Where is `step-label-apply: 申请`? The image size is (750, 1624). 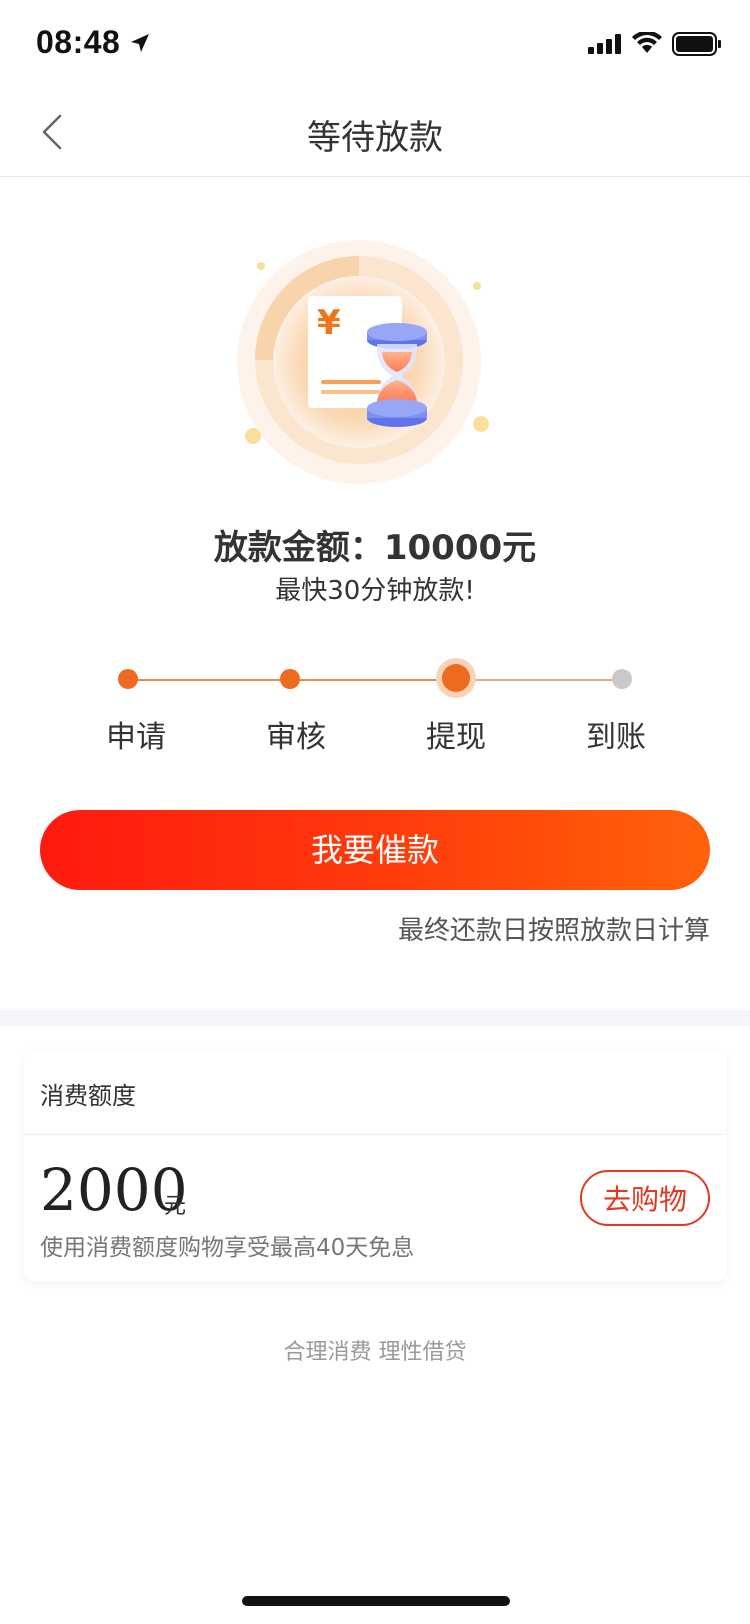 step-label-apply: 申请 is located at coordinates (136, 737).